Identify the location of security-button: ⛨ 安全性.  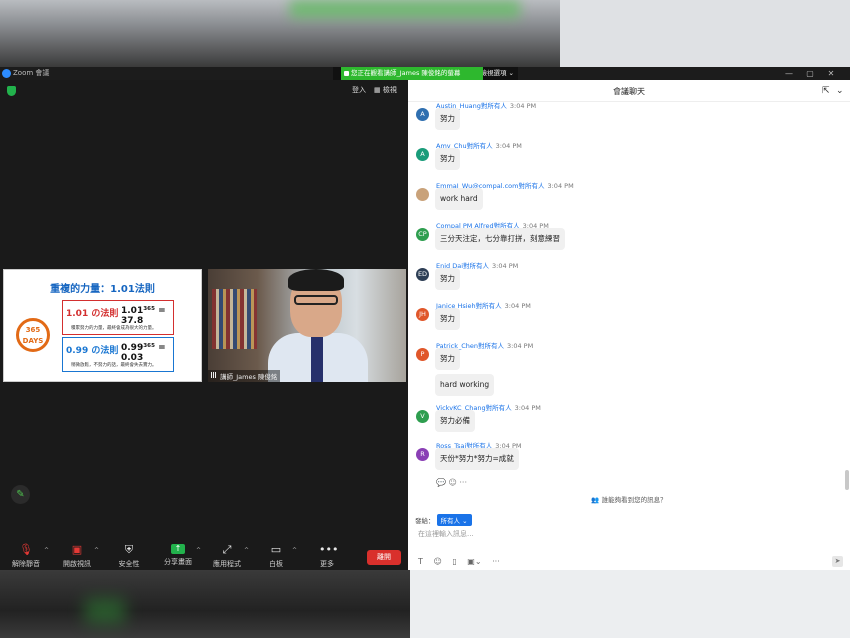
(129, 556).